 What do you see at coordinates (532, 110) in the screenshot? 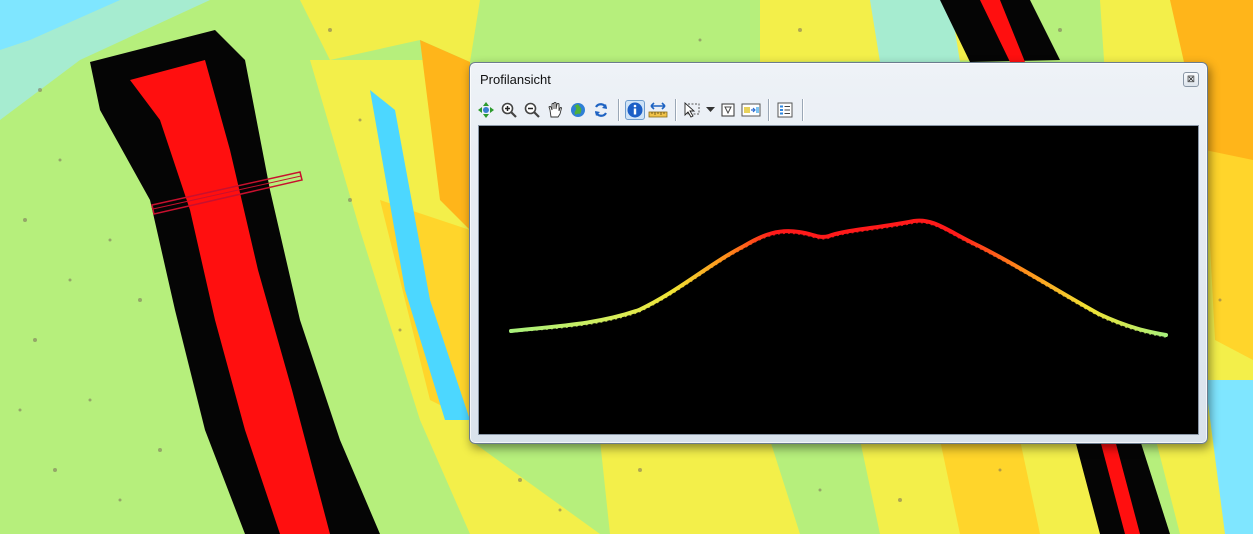
I see `zoom-out-icon` at bounding box center [532, 110].